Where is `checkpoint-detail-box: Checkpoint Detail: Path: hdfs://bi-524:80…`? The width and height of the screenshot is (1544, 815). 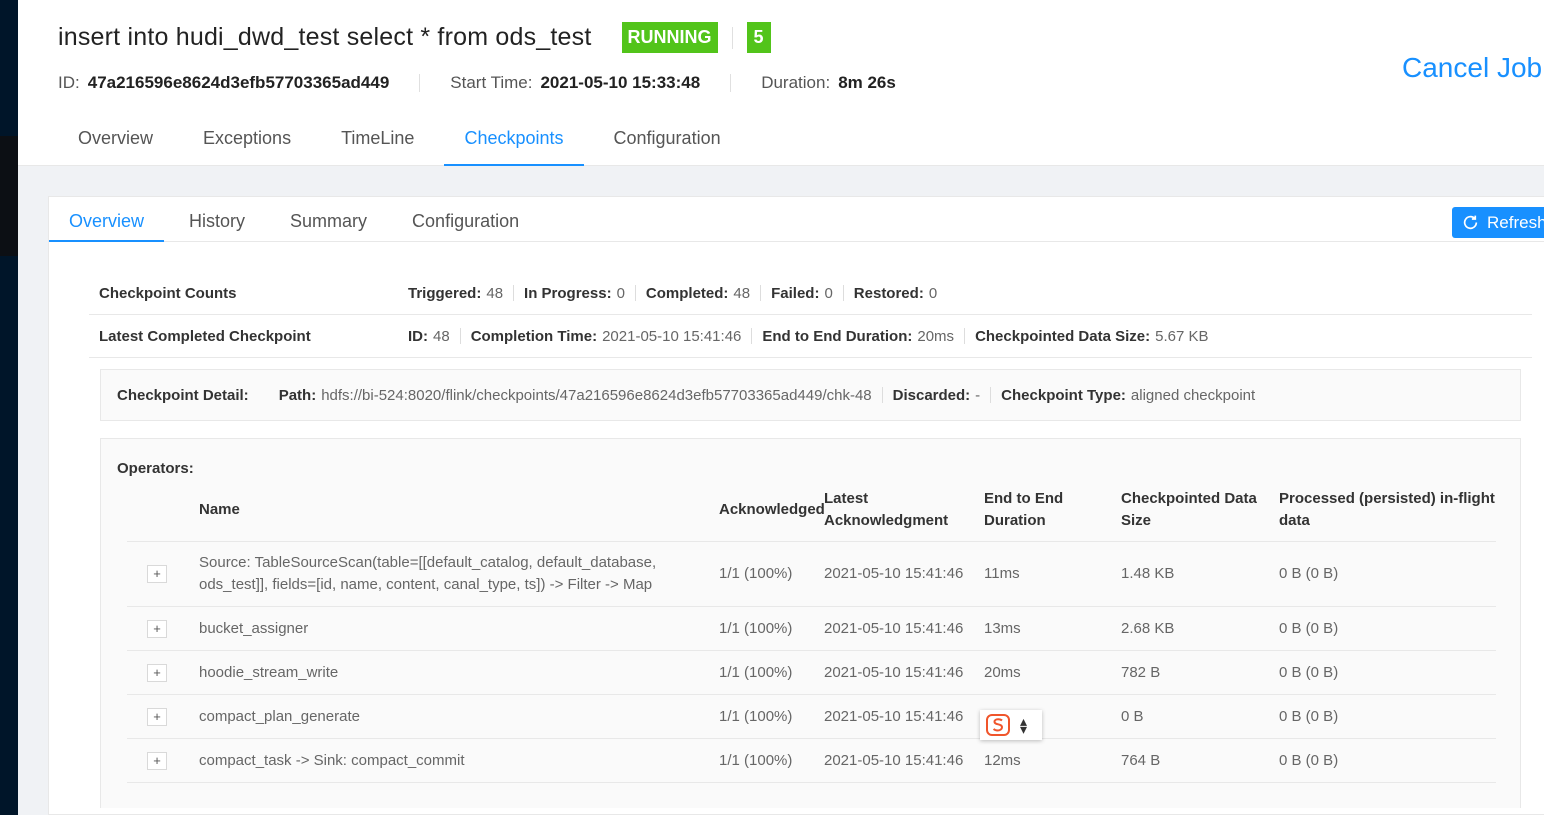 checkpoint-detail-box: Checkpoint Detail: Path: hdfs://bi-524:80… is located at coordinates (810, 395).